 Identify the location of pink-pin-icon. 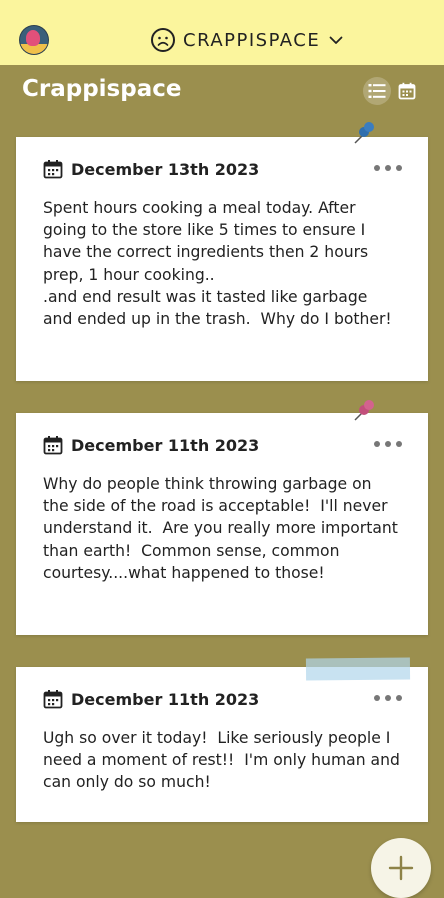
(364, 410).